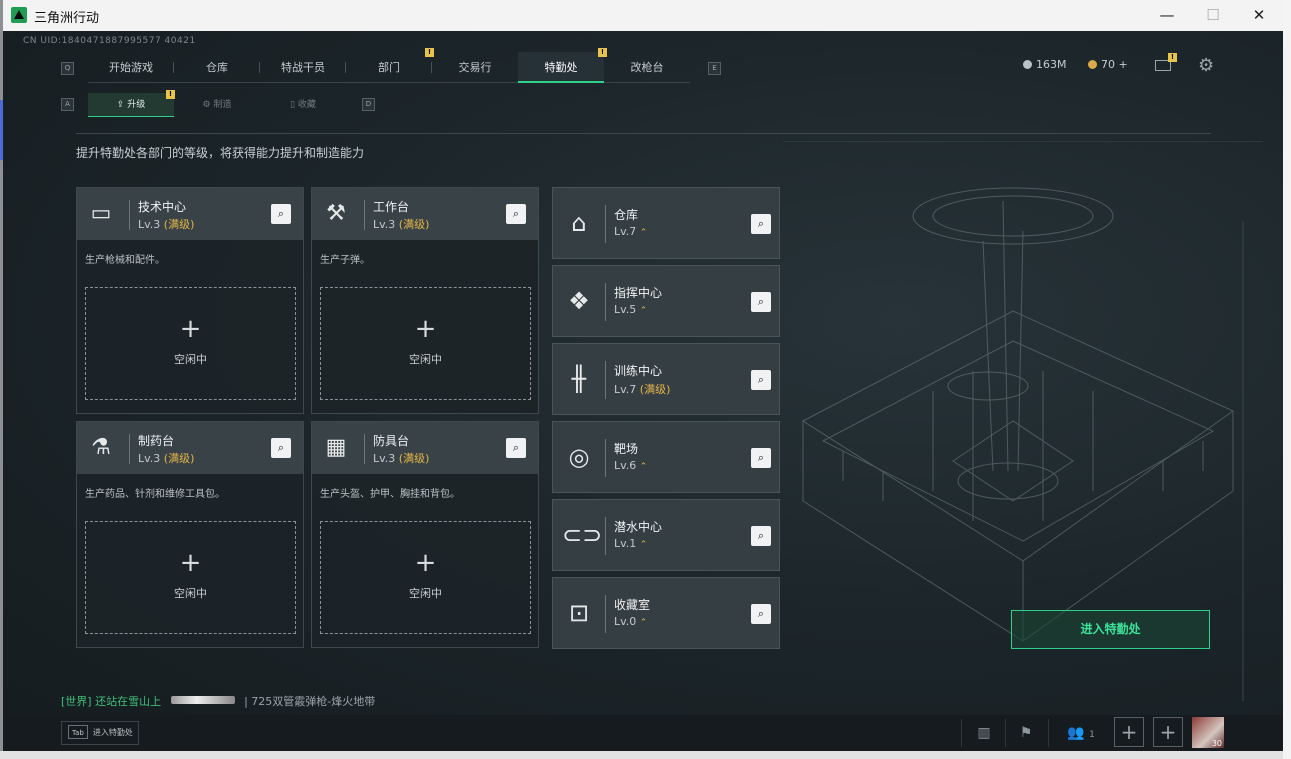 Image resolution: width=1291 pixels, height=759 pixels. What do you see at coordinates (666, 379) in the screenshot?
I see `facility-training-center: ╫ 训练中心 Lv.7 (满级) ⌕` at bounding box center [666, 379].